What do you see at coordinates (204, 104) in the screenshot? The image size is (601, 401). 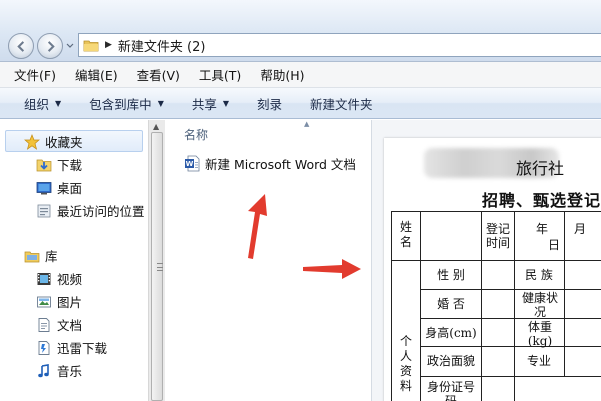 I see `share-label: 共享` at bounding box center [204, 104].